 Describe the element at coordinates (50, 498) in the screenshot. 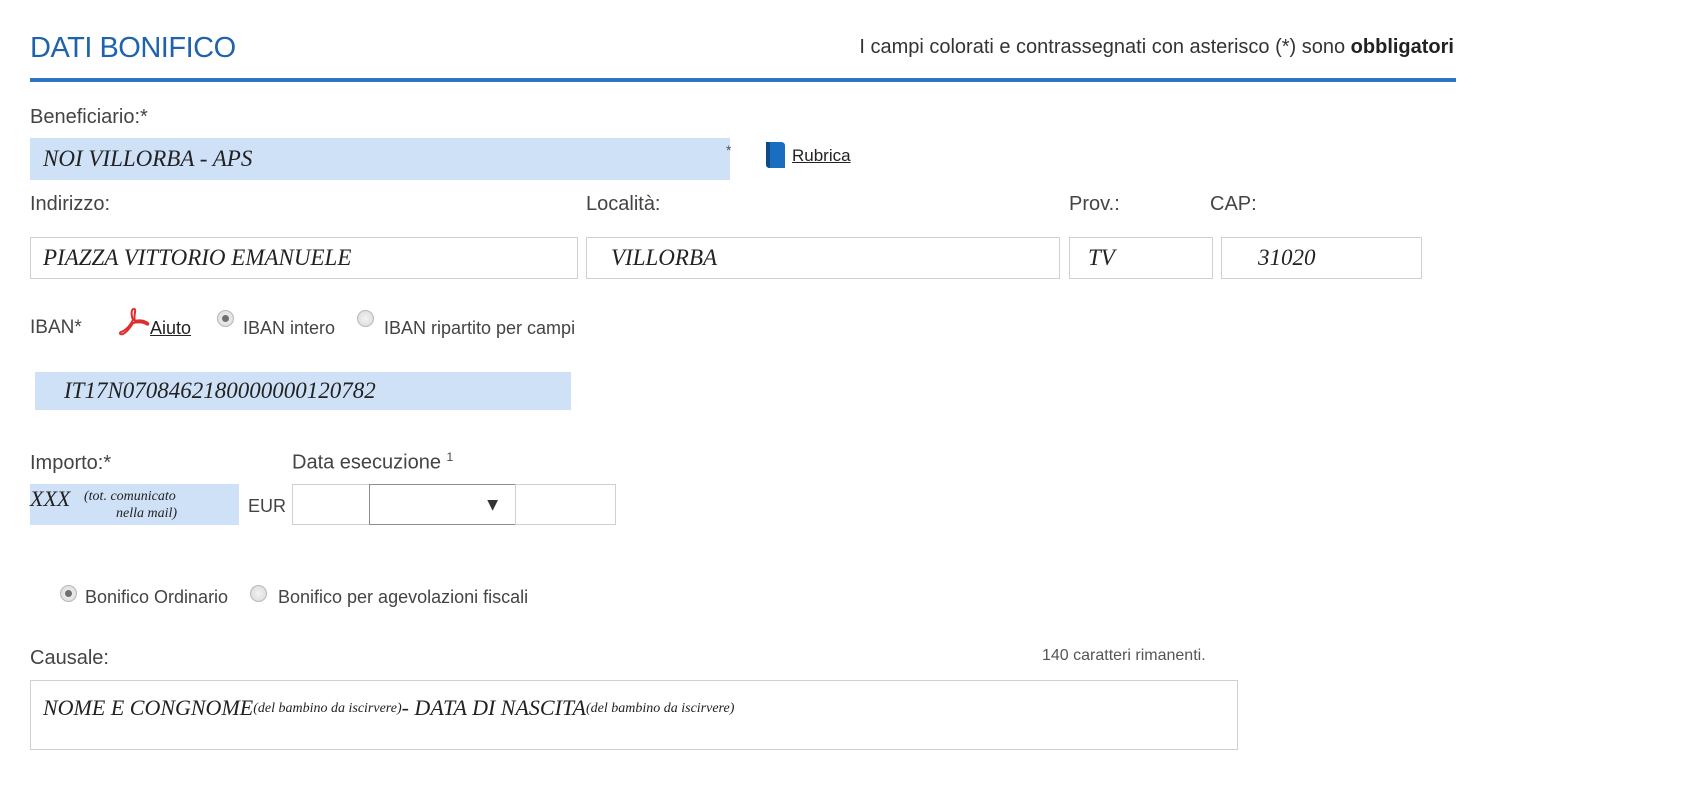

I see `importo-value: XXX` at that location.